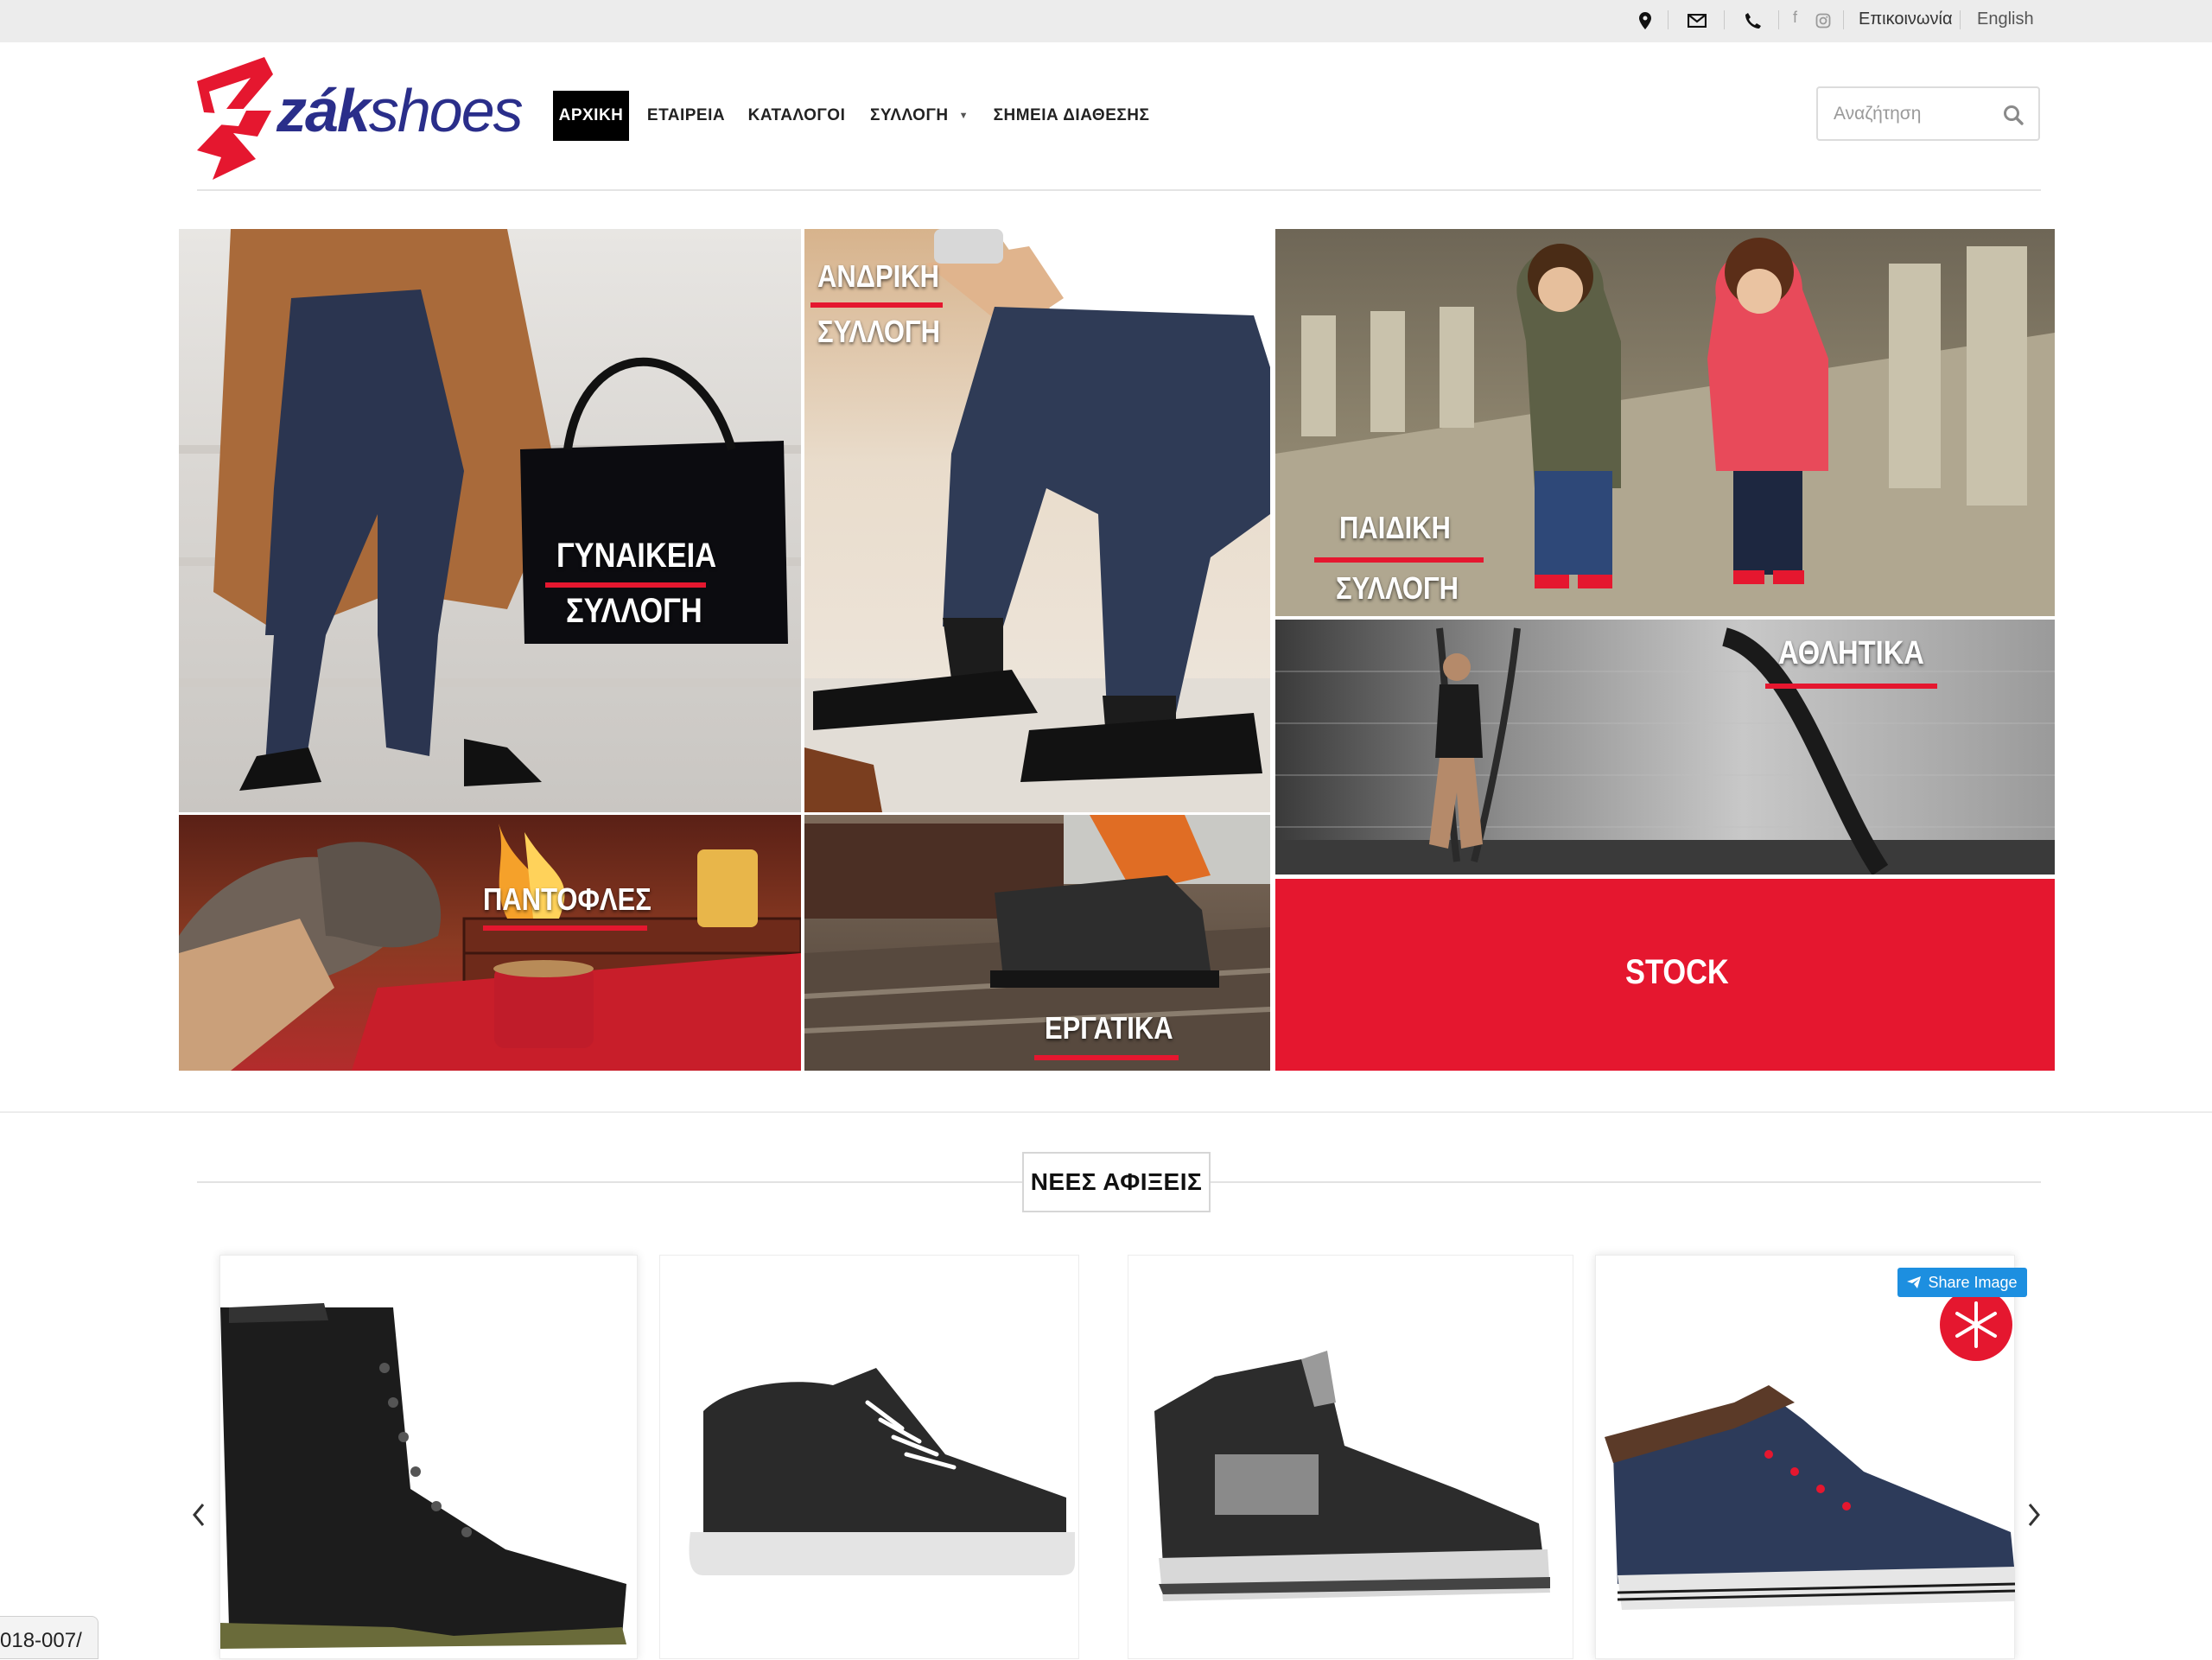 This screenshot has width=2212, height=1660. I want to click on work-title-underline, so click(1106, 1057).